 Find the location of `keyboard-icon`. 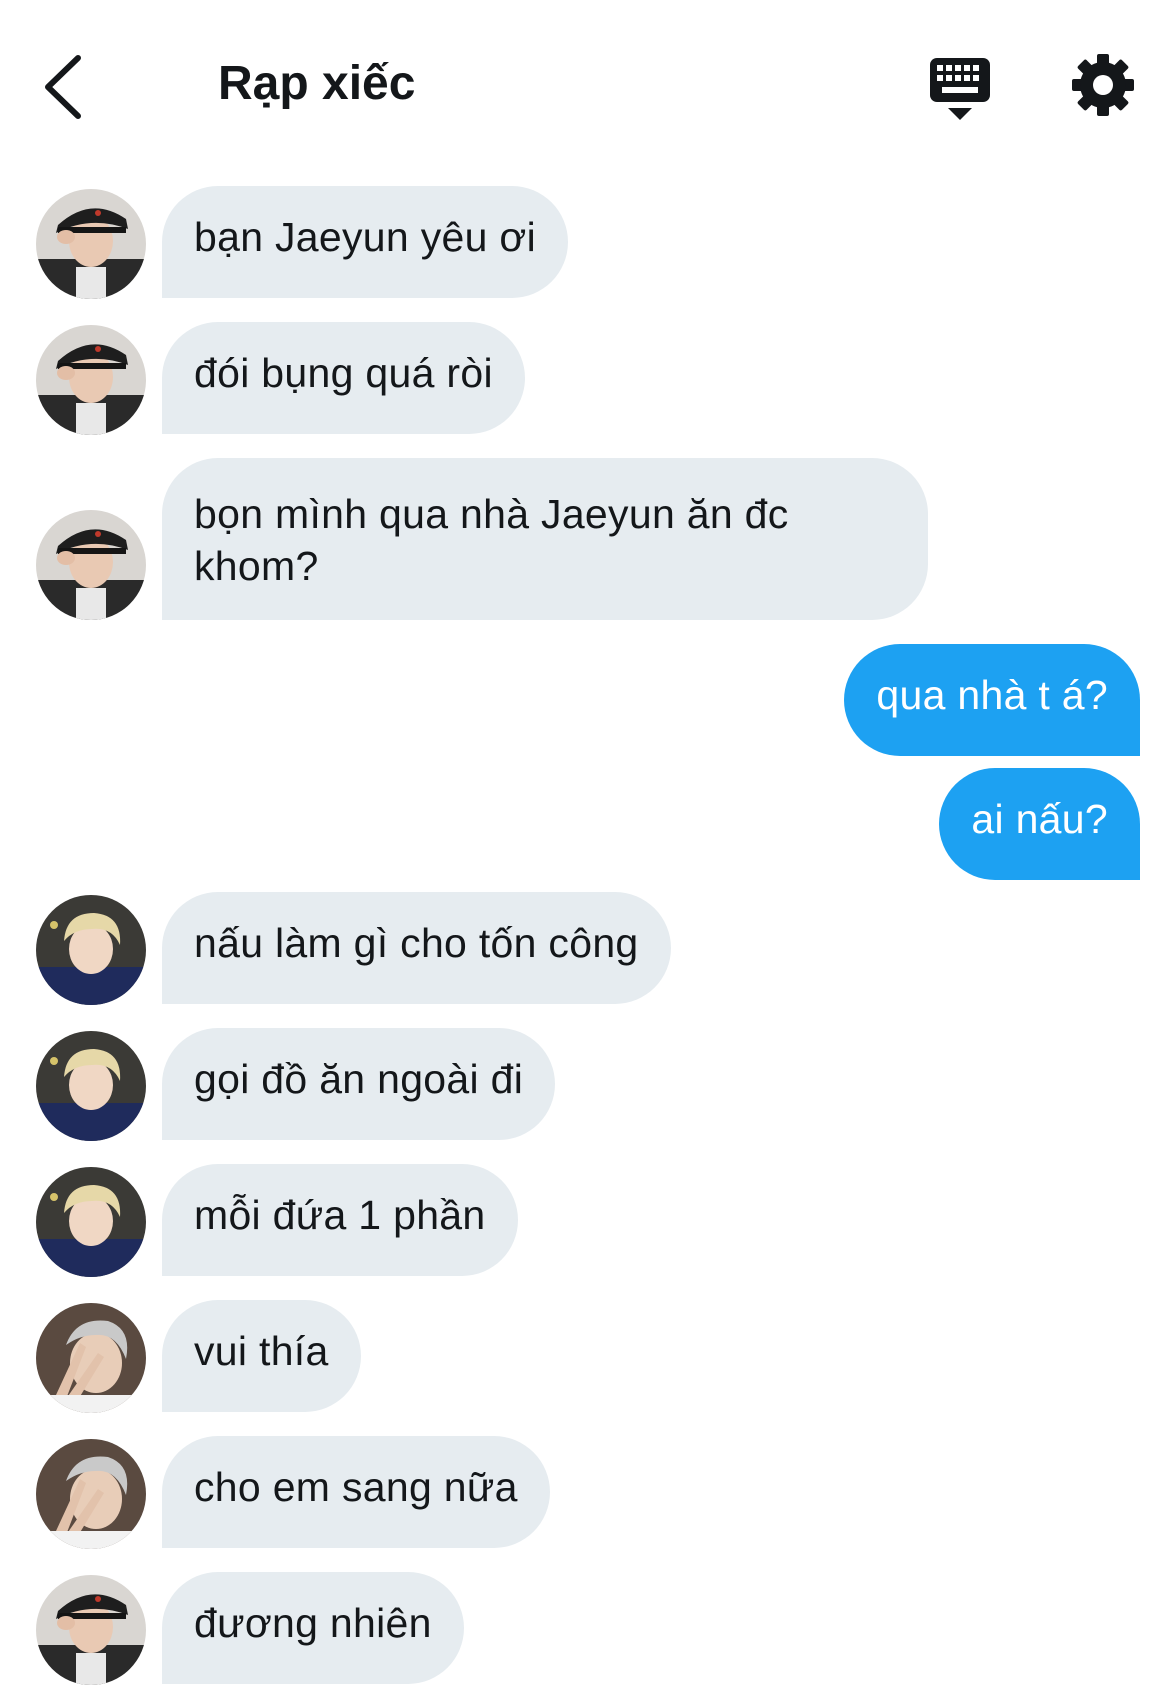

keyboard-icon is located at coordinates (960, 89).